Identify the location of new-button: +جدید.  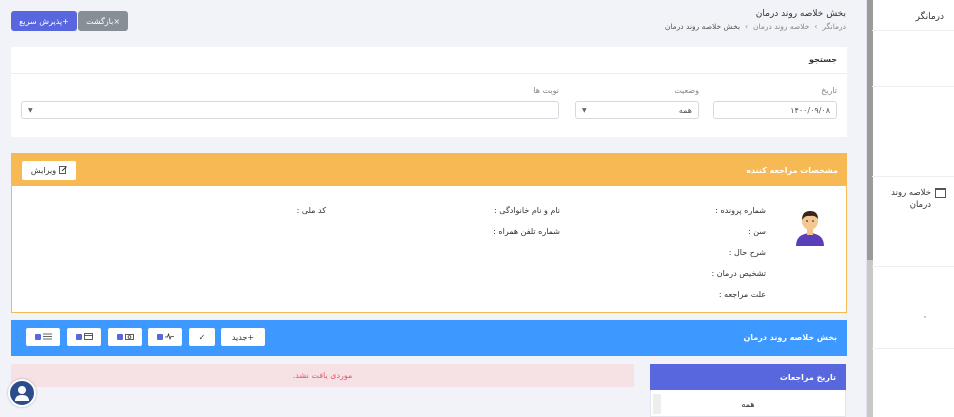
(243, 337).